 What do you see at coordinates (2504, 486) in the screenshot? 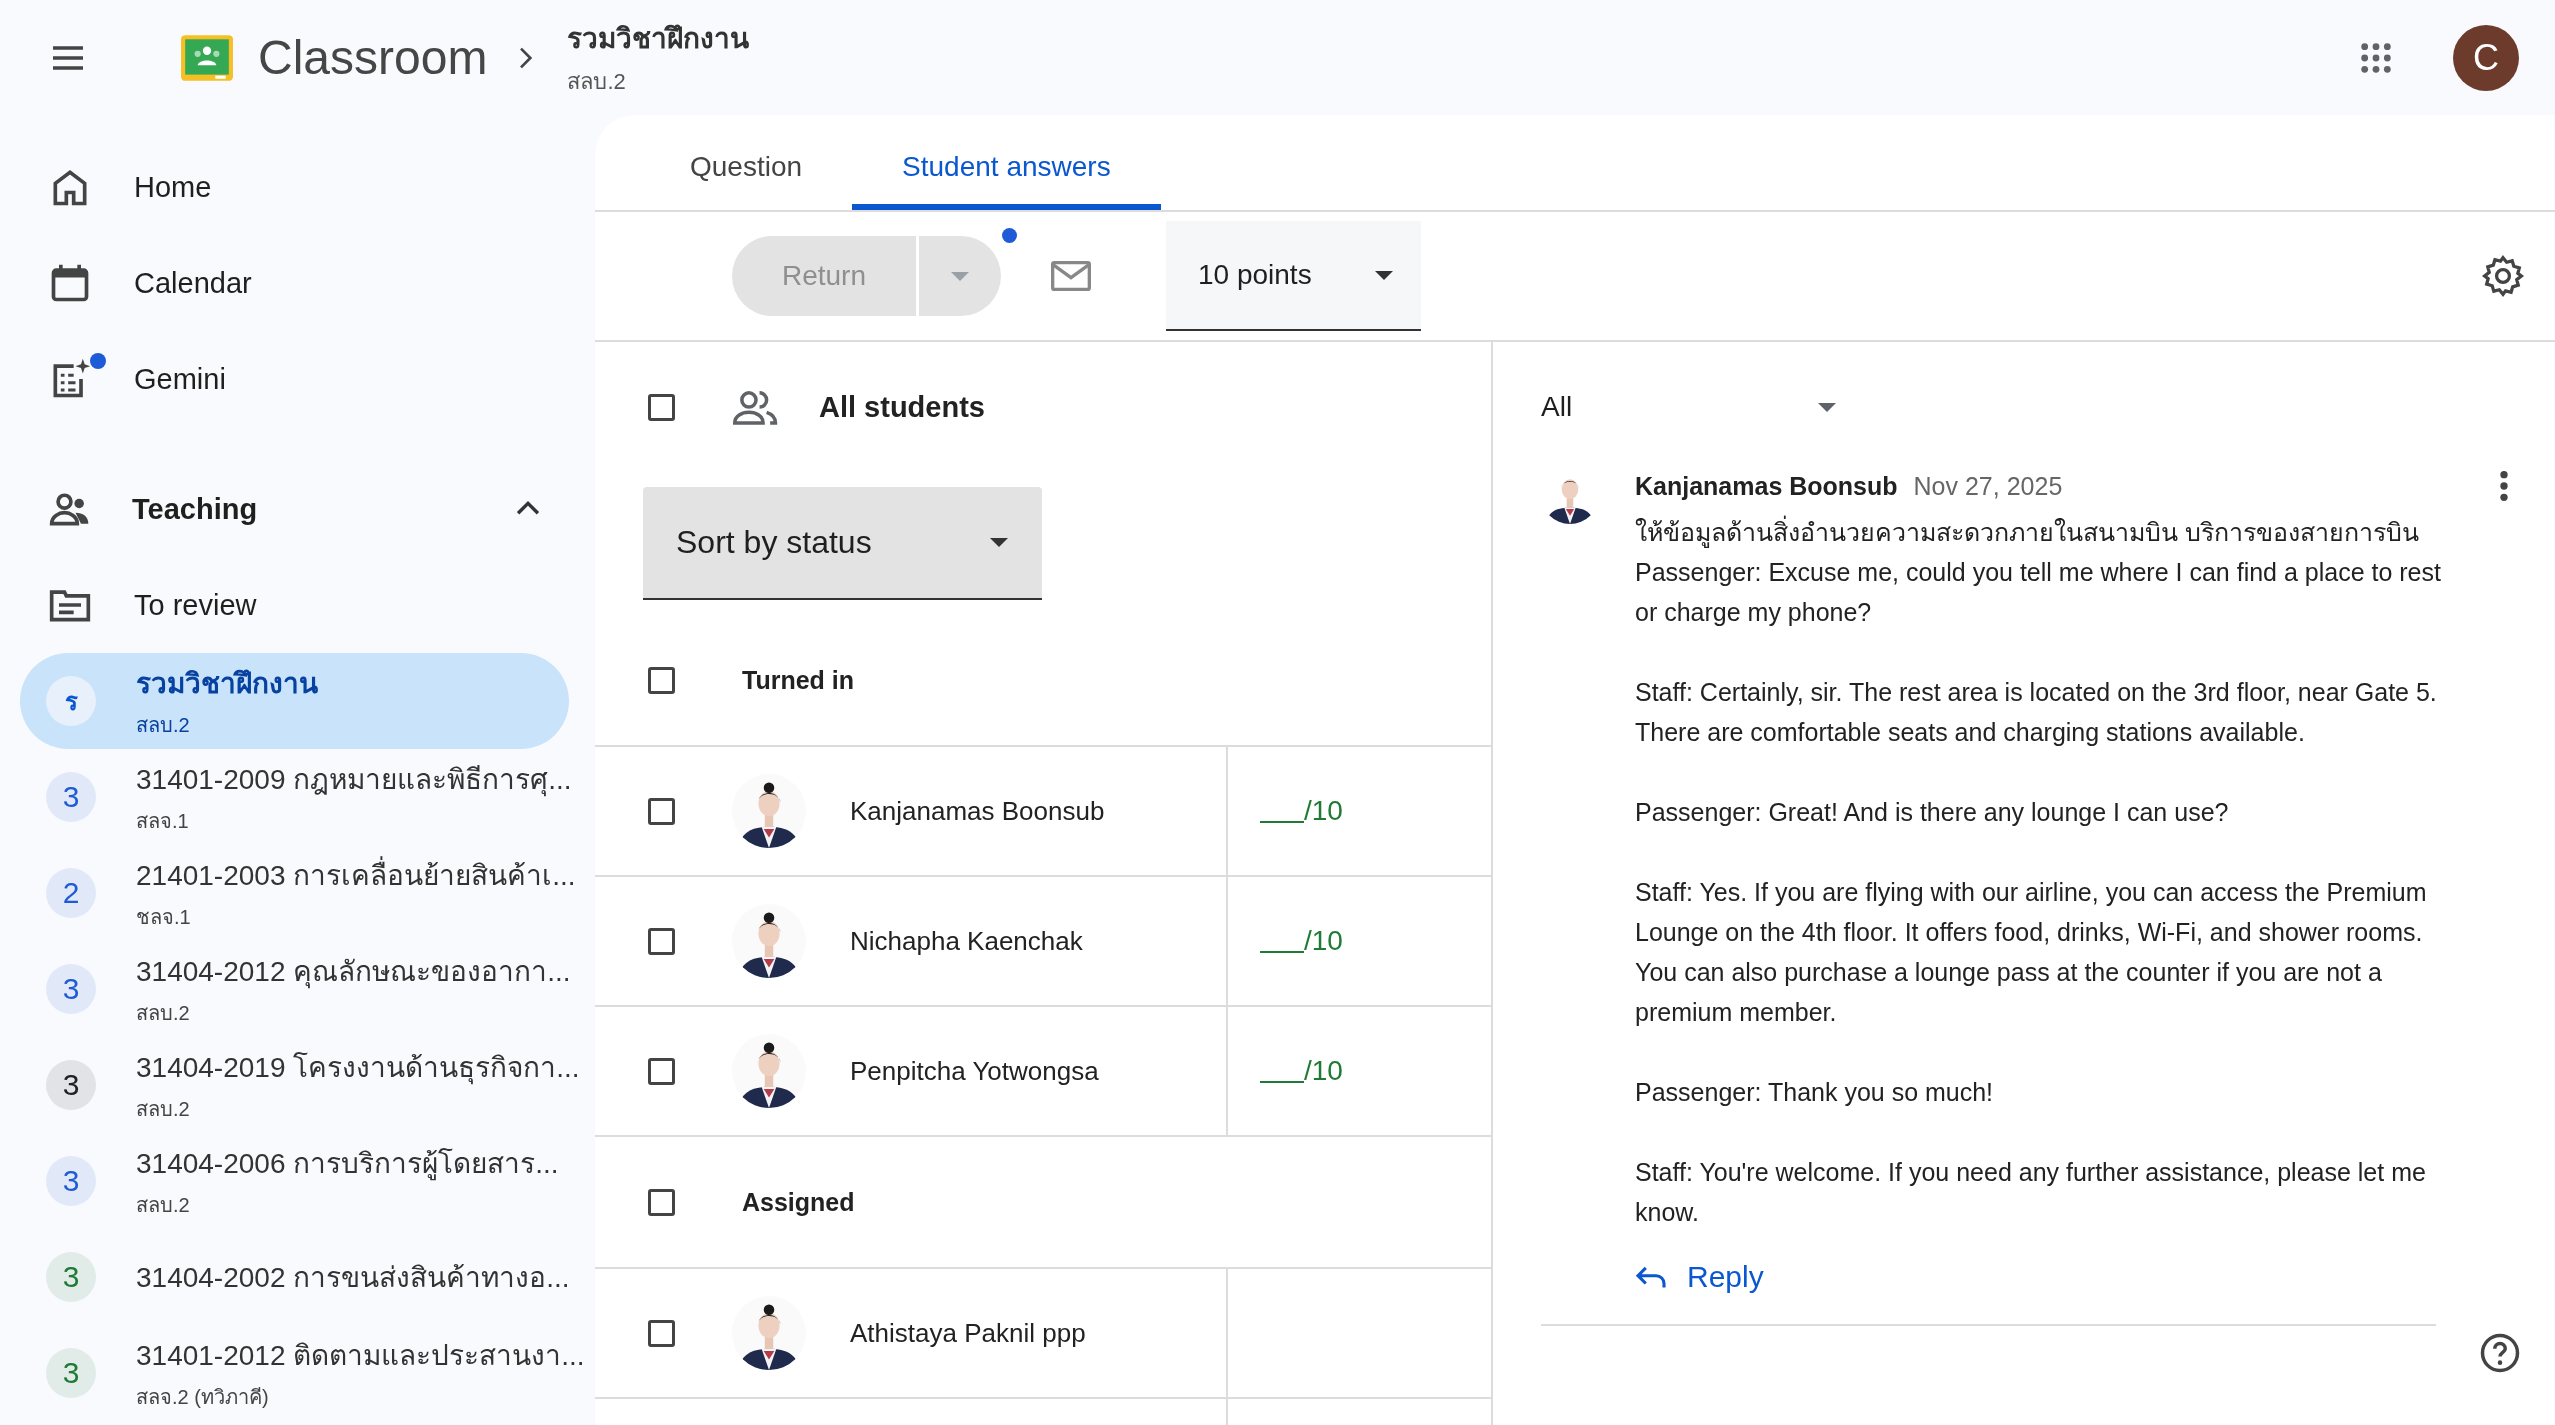
I see `more-options-icon` at bounding box center [2504, 486].